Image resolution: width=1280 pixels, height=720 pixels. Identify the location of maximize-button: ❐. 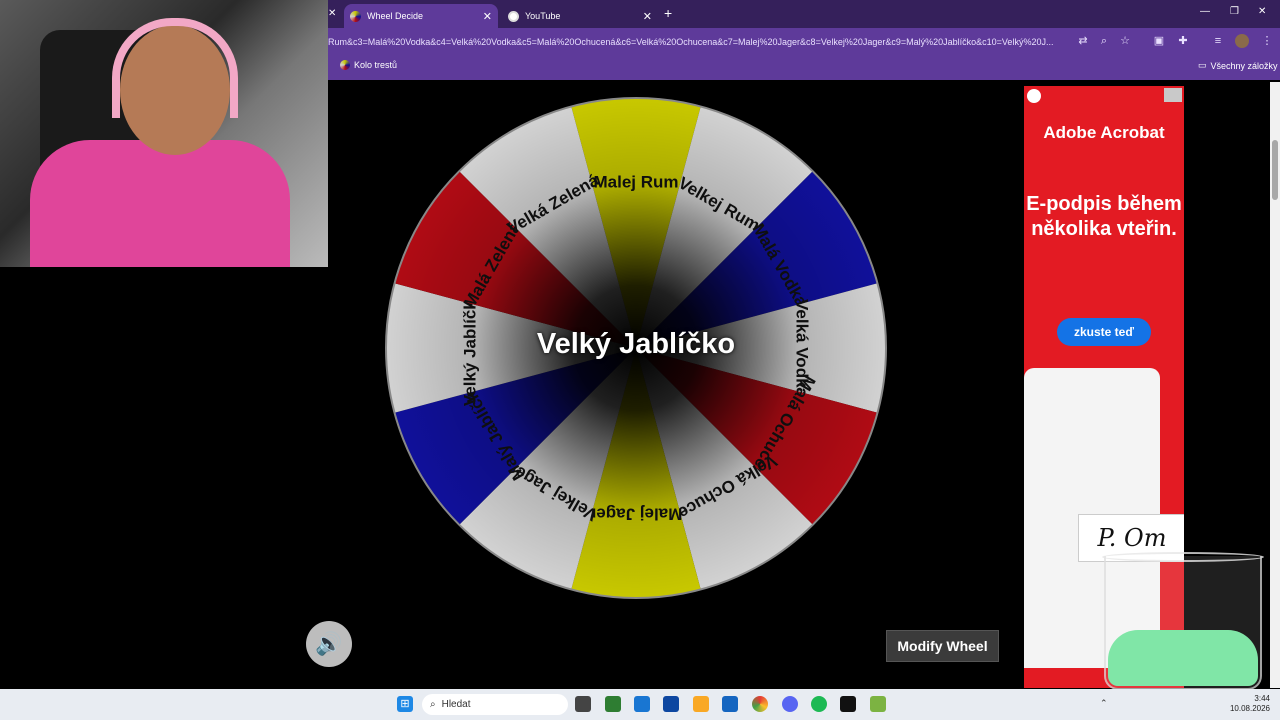
(1234, 11).